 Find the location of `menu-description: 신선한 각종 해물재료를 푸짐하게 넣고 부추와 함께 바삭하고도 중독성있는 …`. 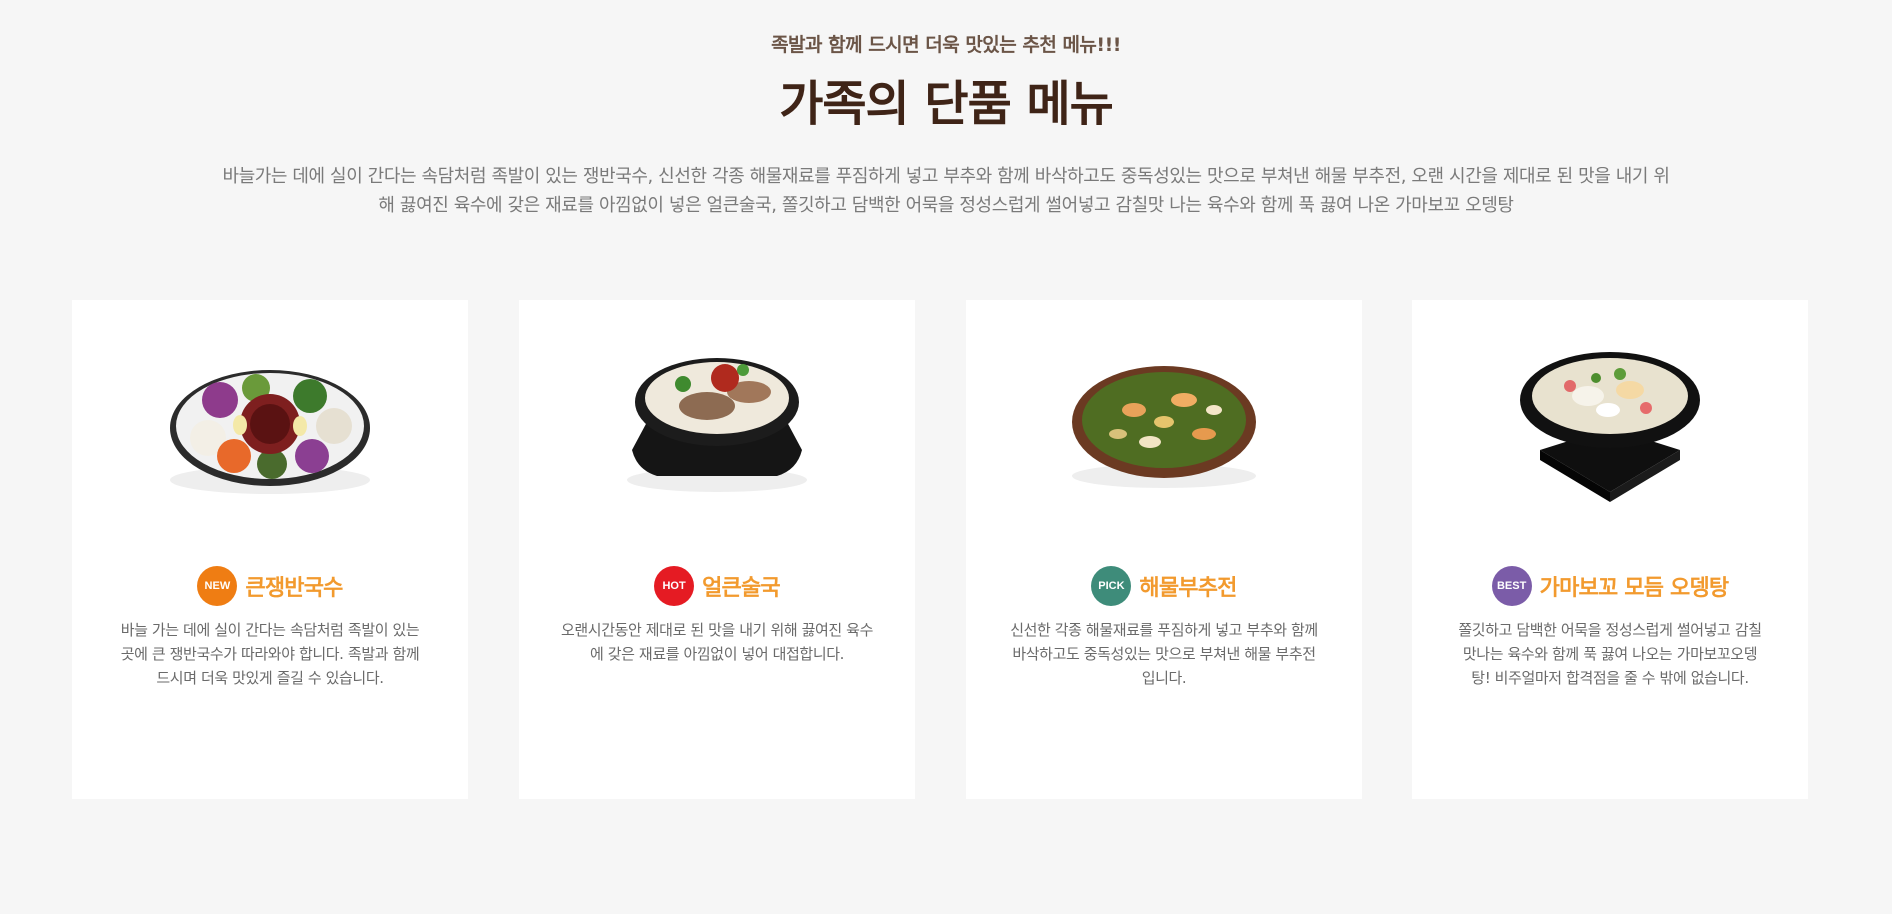

menu-description: 신선한 각종 해물재료를 푸짐하게 넣고 부추와 함께 바삭하고도 중독성있는 … is located at coordinates (1164, 654).